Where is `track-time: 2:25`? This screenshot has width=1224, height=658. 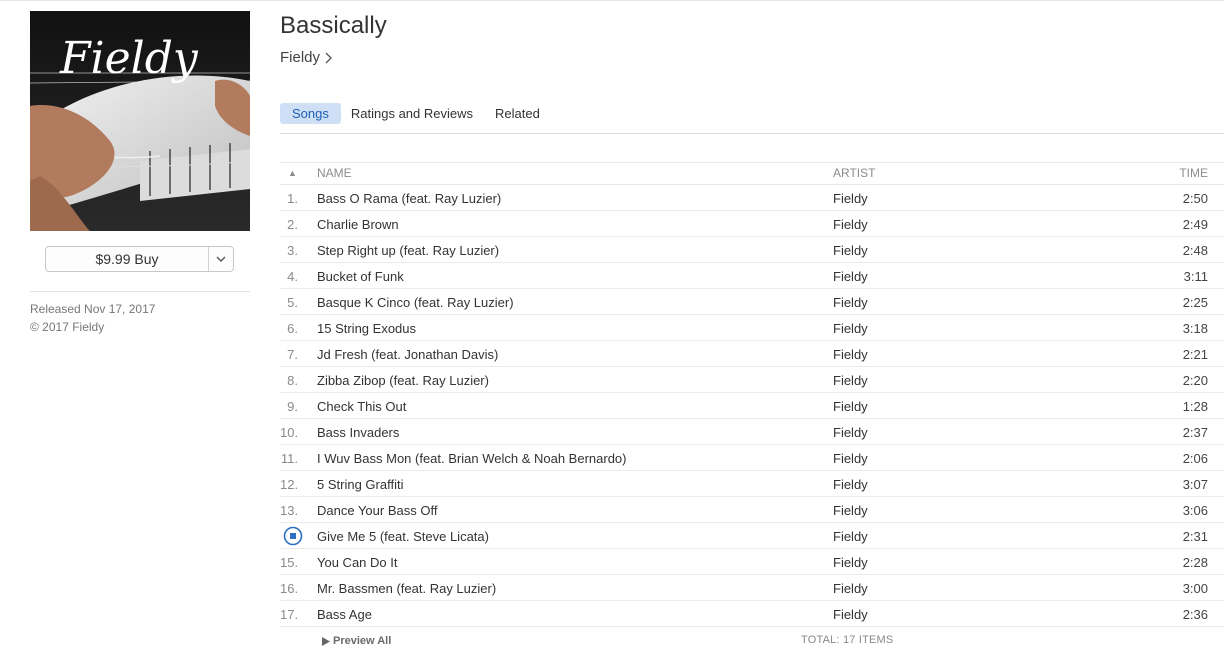
track-time: 2:25 is located at coordinates (1195, 302).